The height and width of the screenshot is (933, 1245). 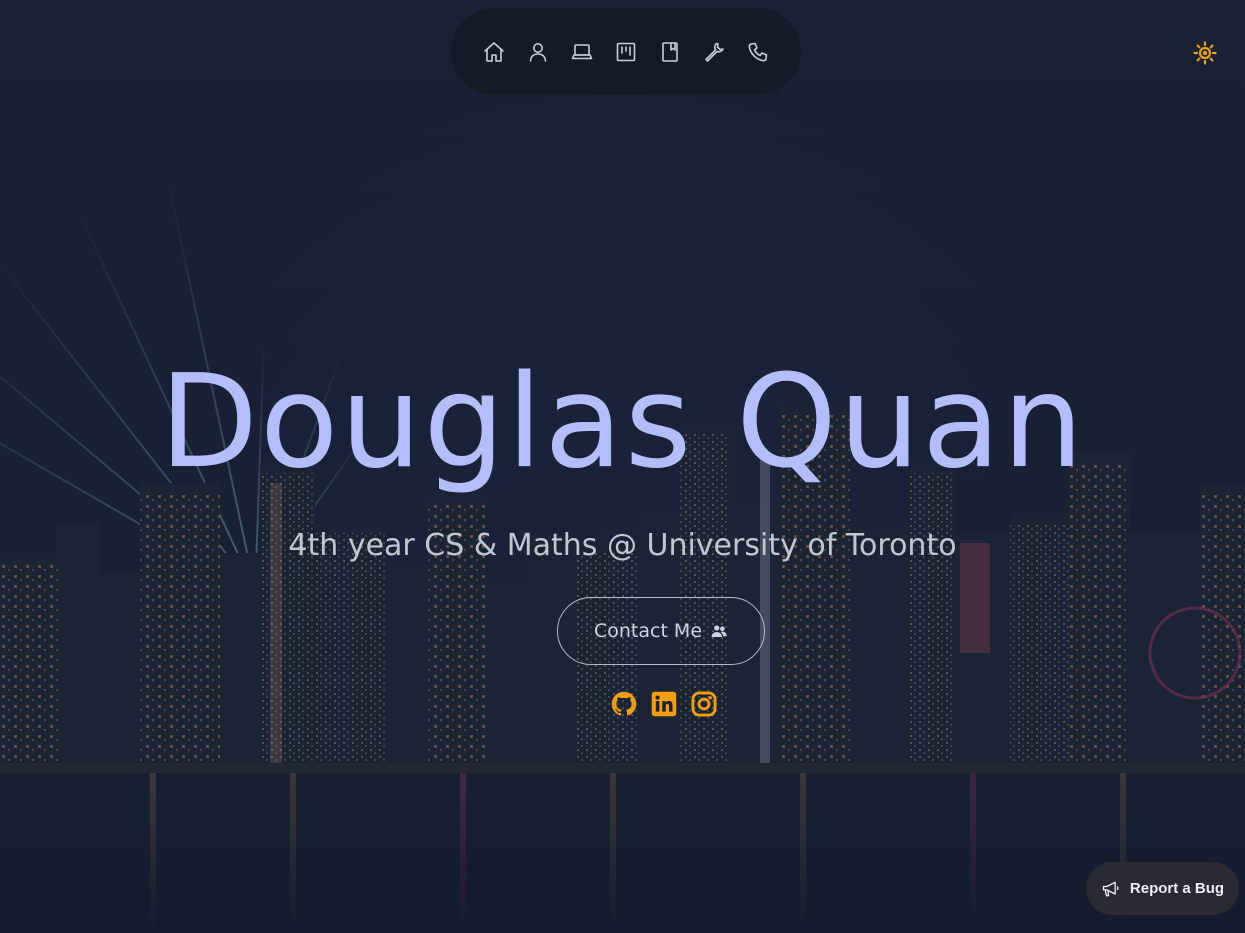 I want to click on theme-toggle, so click(x=1205, y=53).